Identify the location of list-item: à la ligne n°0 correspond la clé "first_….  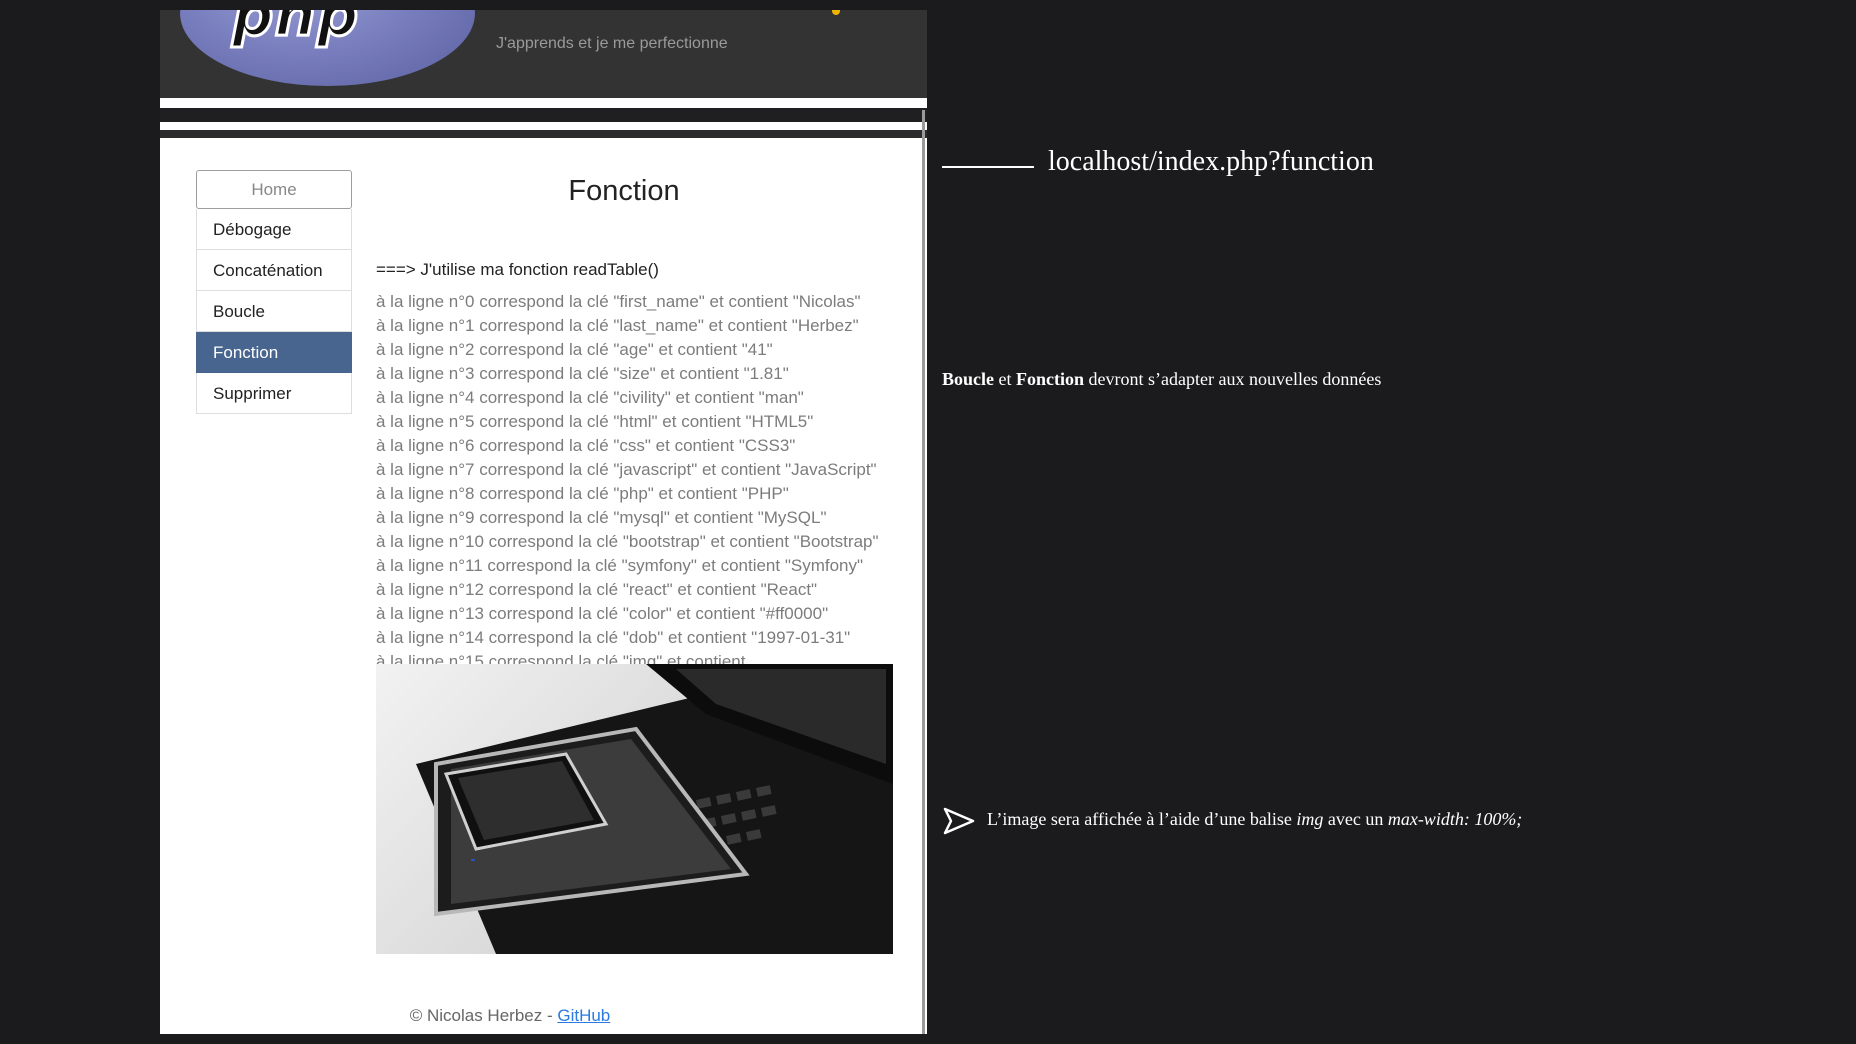
(618, 301).